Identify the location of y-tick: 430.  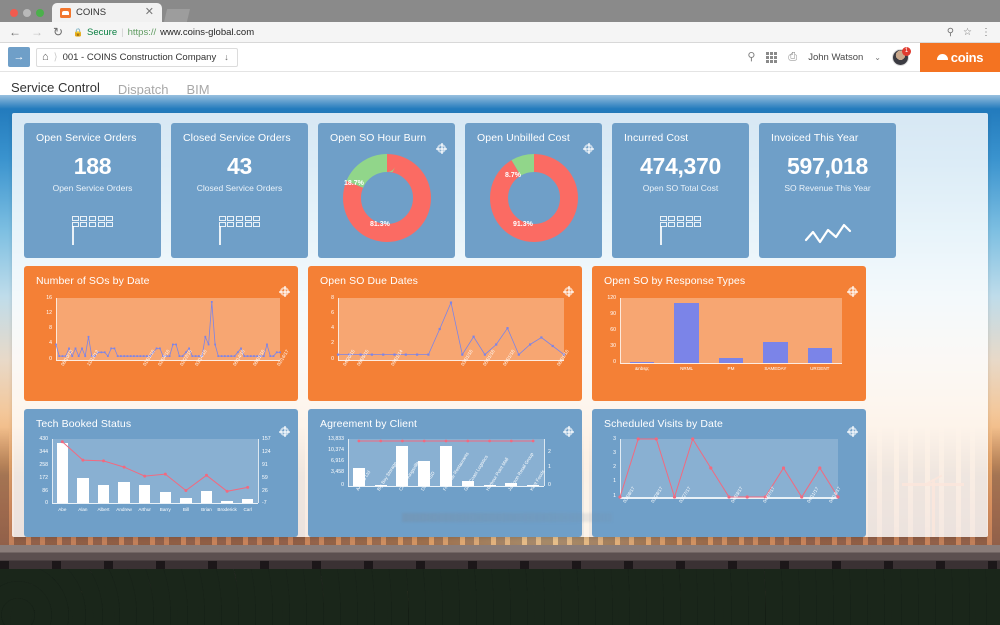
(43, 439).